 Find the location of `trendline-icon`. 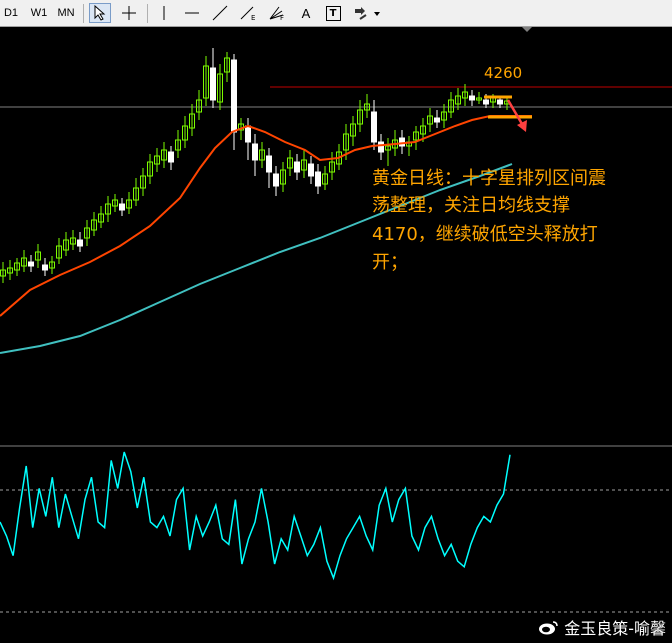

trendline-icon is located at coordinates (220, 13).